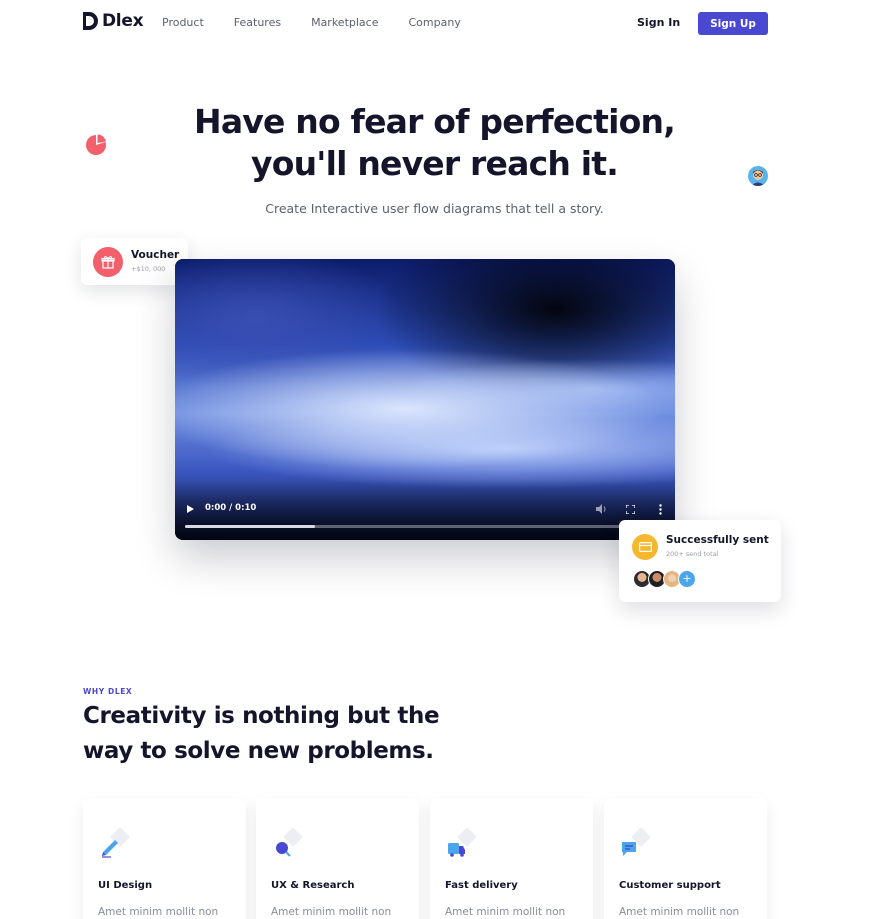  What do you see at coordinates (602, 509) in the screenshot?
I see `volume-icon` at bounding box center [602, 509].